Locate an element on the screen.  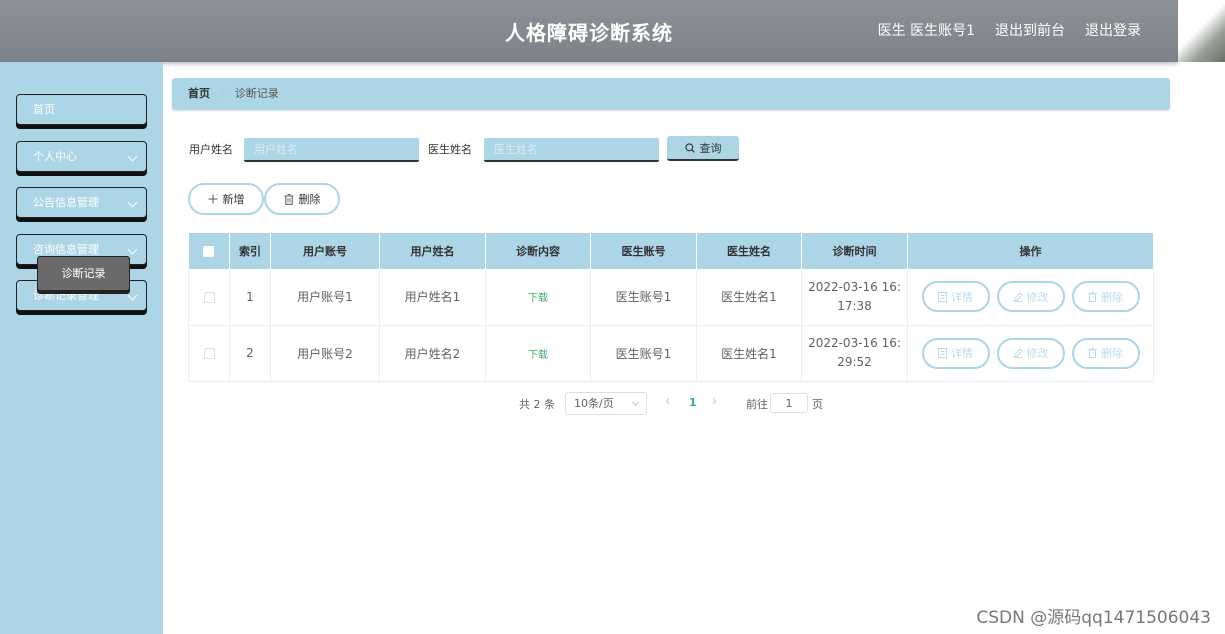
index-cell: 1 is located at coordinates (250, 297).